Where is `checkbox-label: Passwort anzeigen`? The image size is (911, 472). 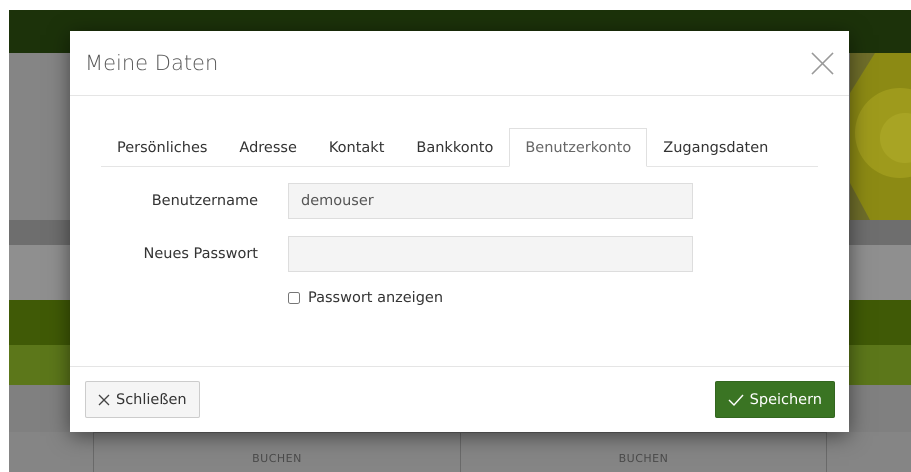 checkbox-label: Passwort anzeigen is located at coordinates (376, 298).